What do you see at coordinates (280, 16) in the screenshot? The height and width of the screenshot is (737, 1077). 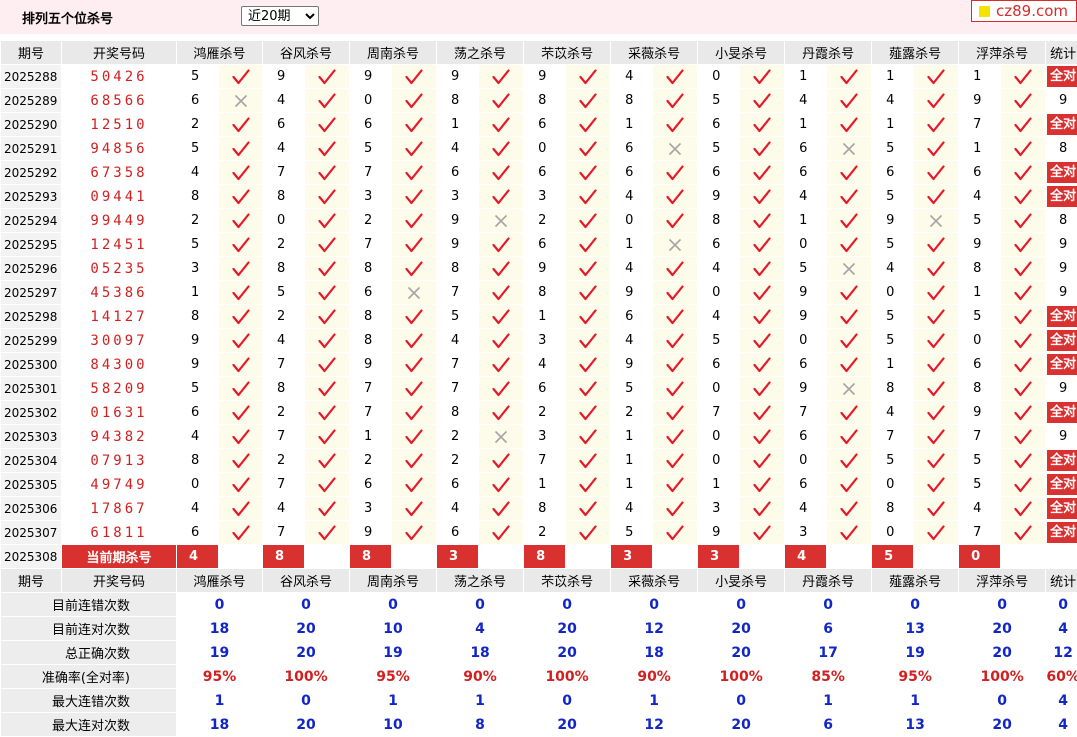 I see `period-select: 近20期` at bounding box center [280, 16].